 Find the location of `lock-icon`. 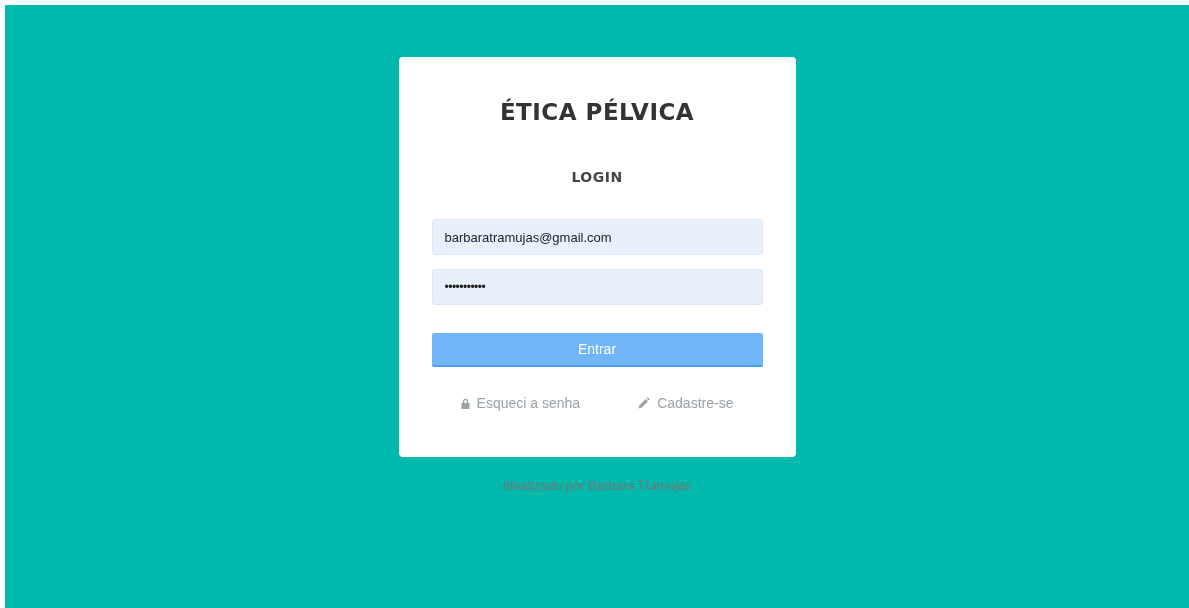

lock-icon is located at coordinates (465, 403).